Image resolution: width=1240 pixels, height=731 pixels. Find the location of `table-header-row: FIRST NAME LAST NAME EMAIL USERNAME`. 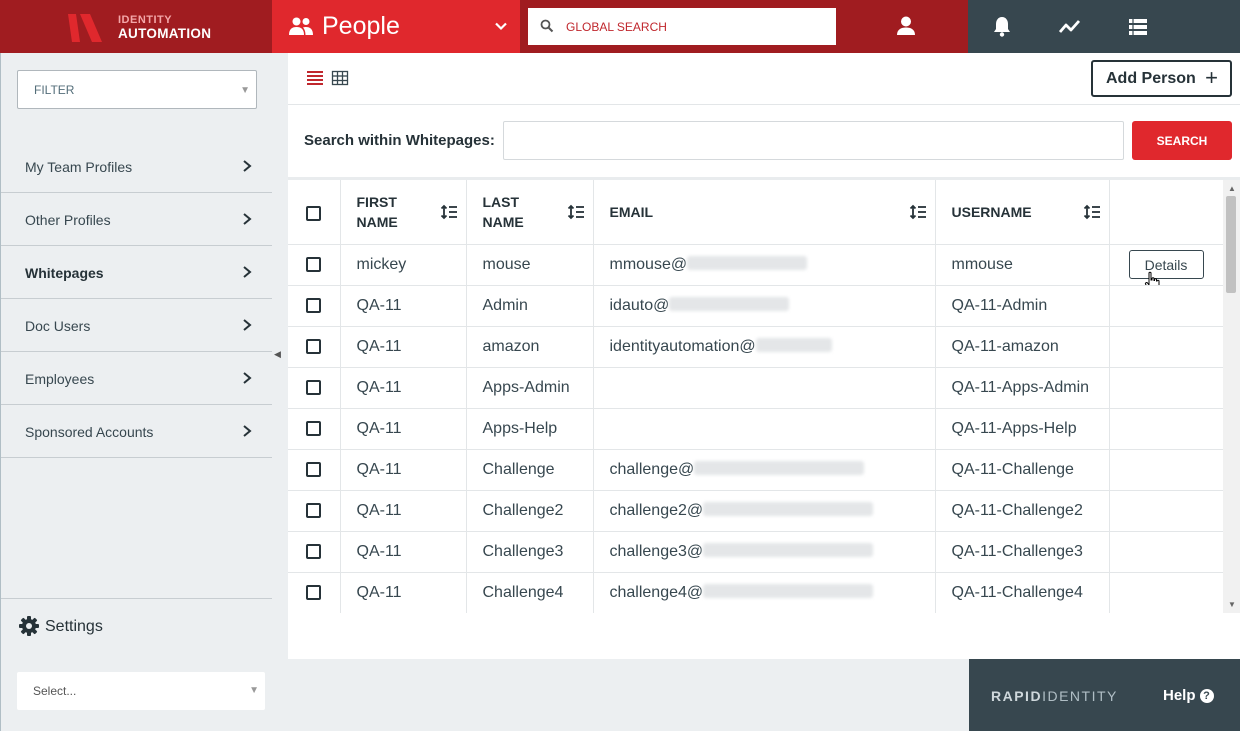

table-header-row: FIRST NAME LAST NAME EMAIL USERNAME is located at coordinates (755, 212).